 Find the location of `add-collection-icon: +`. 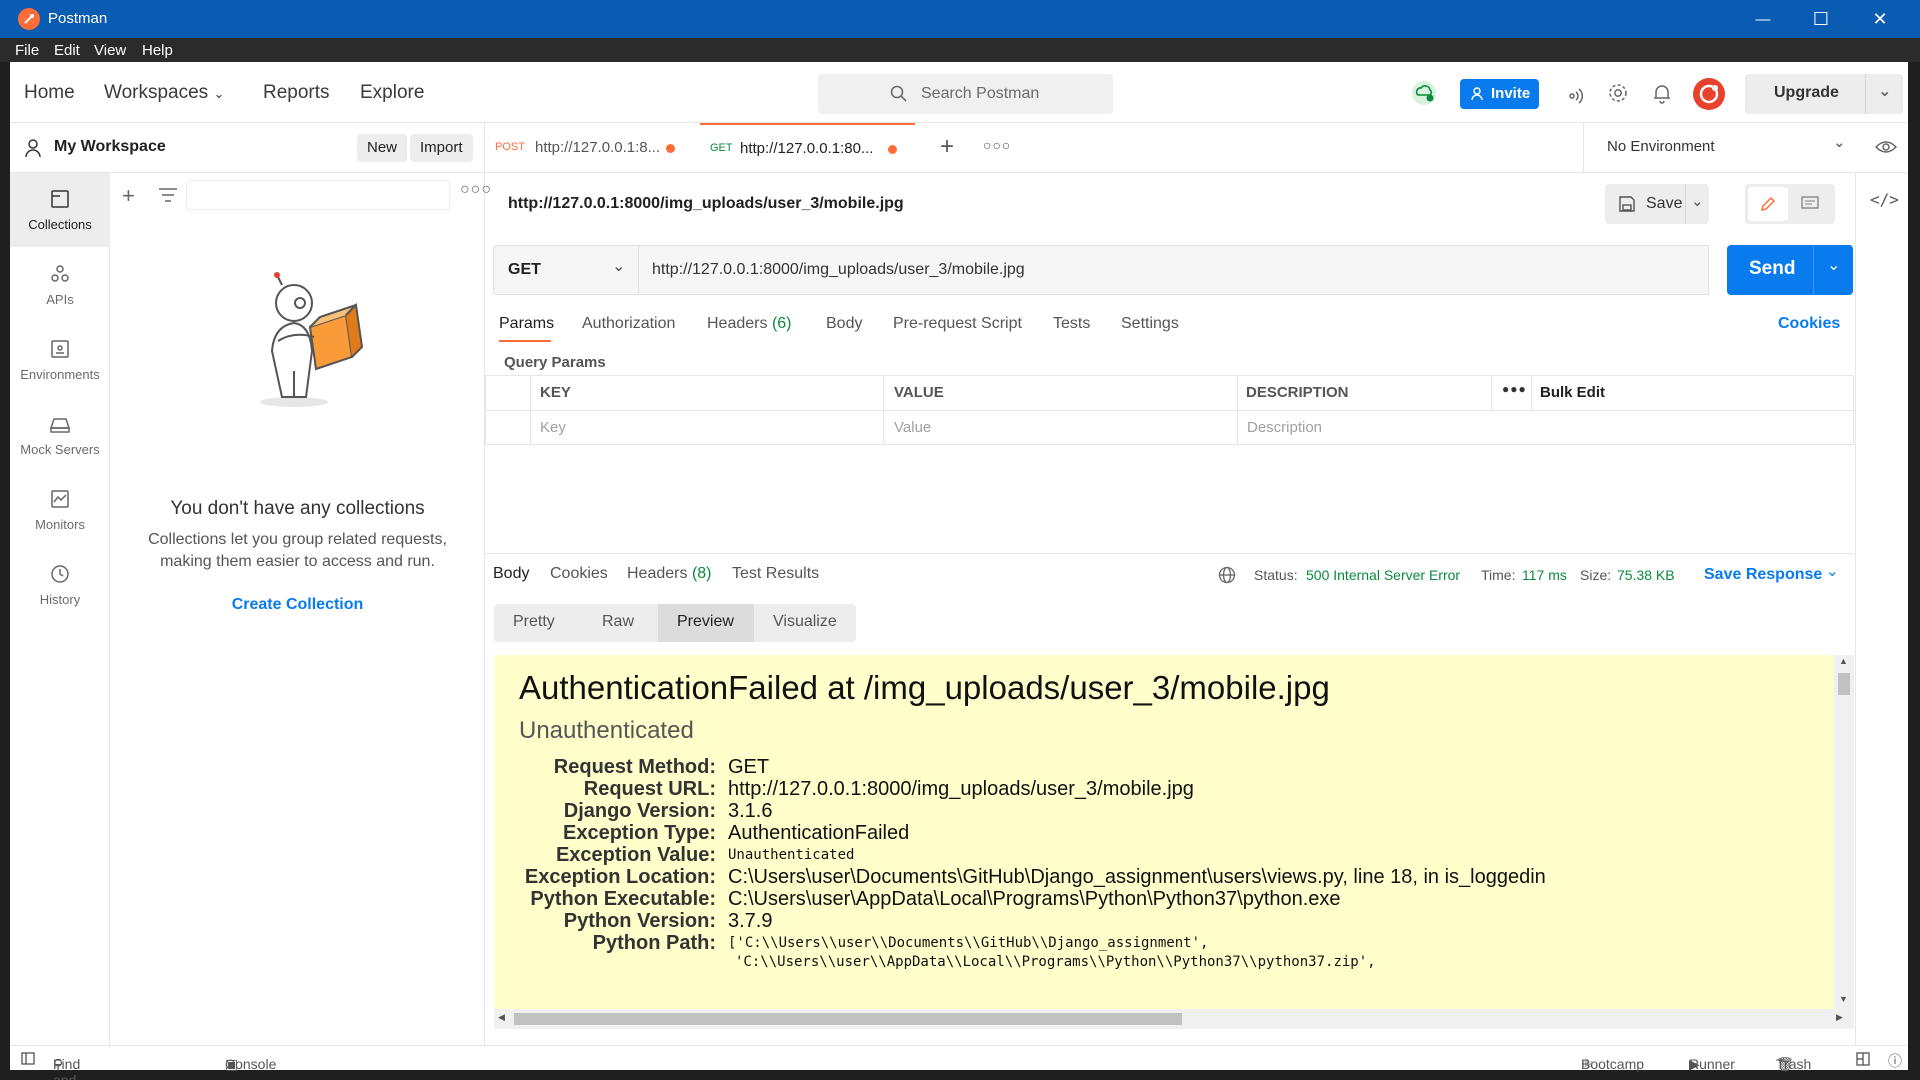

add-collection-icon: + is located at coordinates (128, 196).